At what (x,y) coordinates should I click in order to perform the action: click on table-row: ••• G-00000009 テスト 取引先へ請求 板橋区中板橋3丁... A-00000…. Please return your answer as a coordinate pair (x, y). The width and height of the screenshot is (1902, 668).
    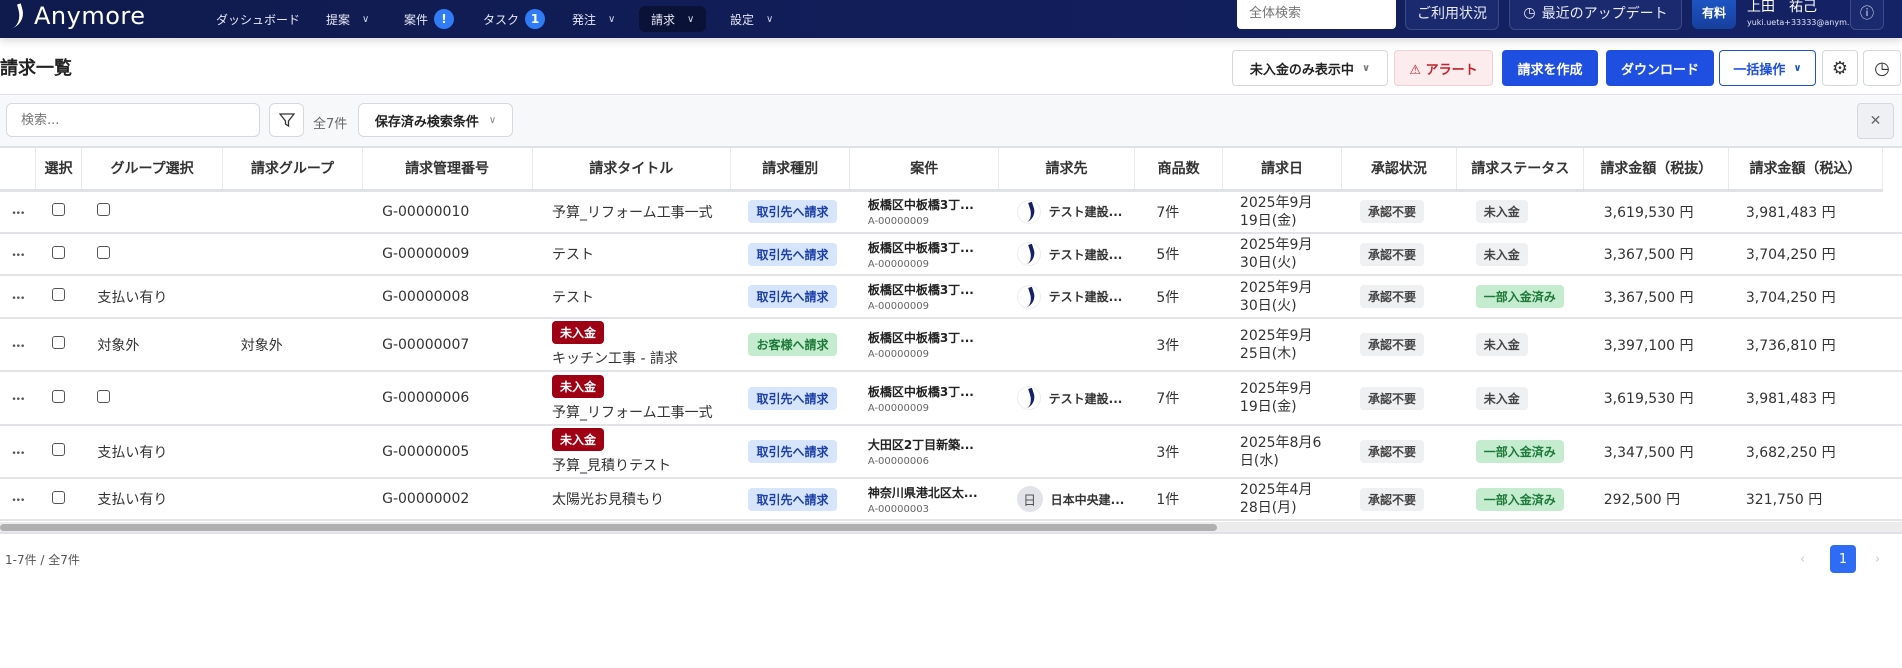
    Looking at the image, I should click on (951, 254).